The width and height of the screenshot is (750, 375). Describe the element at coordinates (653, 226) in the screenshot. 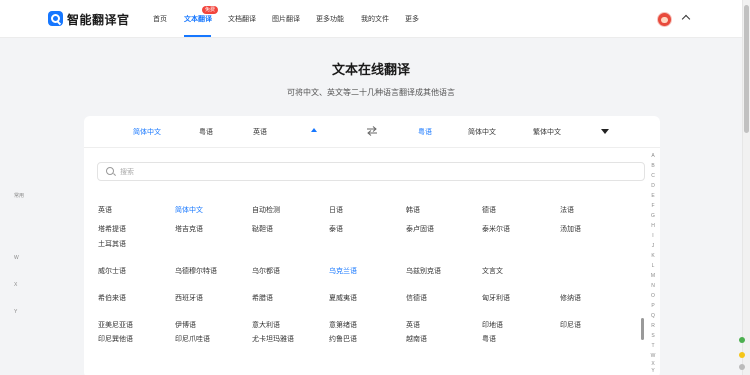

I see `alpha-index-letter: H` at that location.